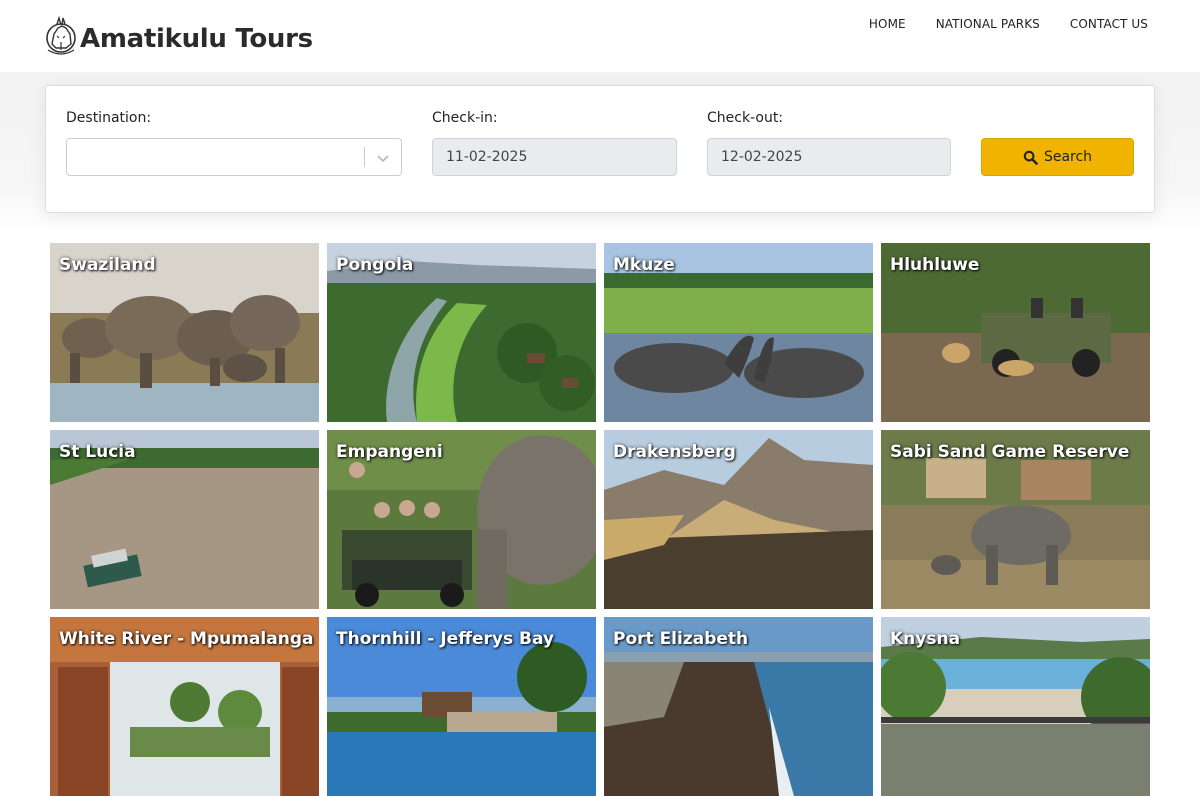 Image resolution: width=1200 pixels, height=796 pixels. Describe the element at coordinates (107, 265) in the screenshot. I see `destination-name: Swaziland` at that location.